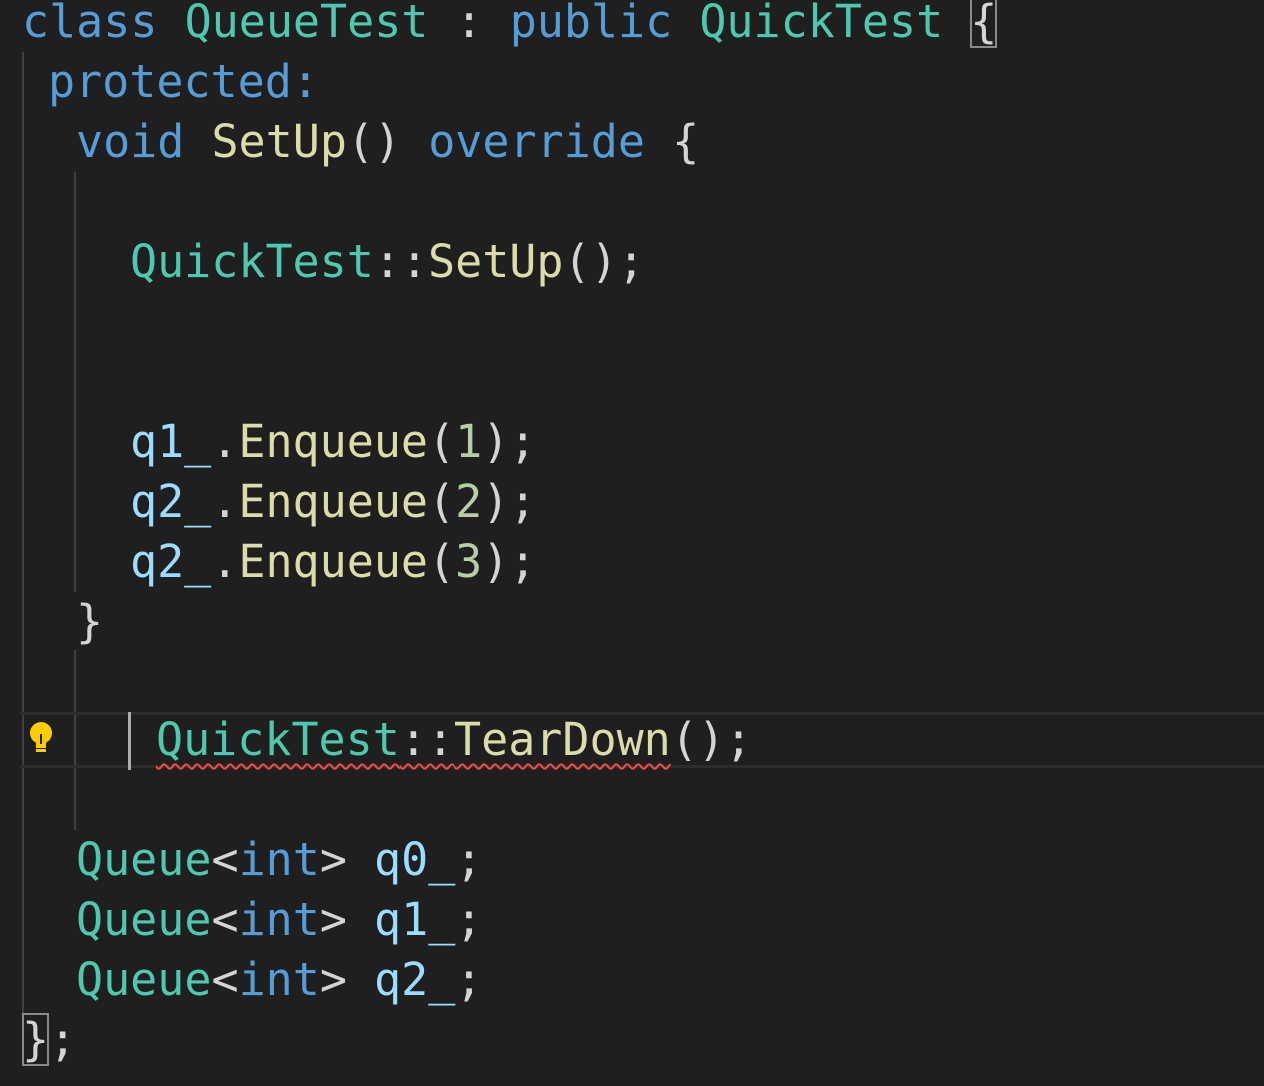 The image size is (1264, 1086). What do you see at coordinates (90, 24) in the screenshot?
I see `keyword-class: class` at bounding box center [90, 24].